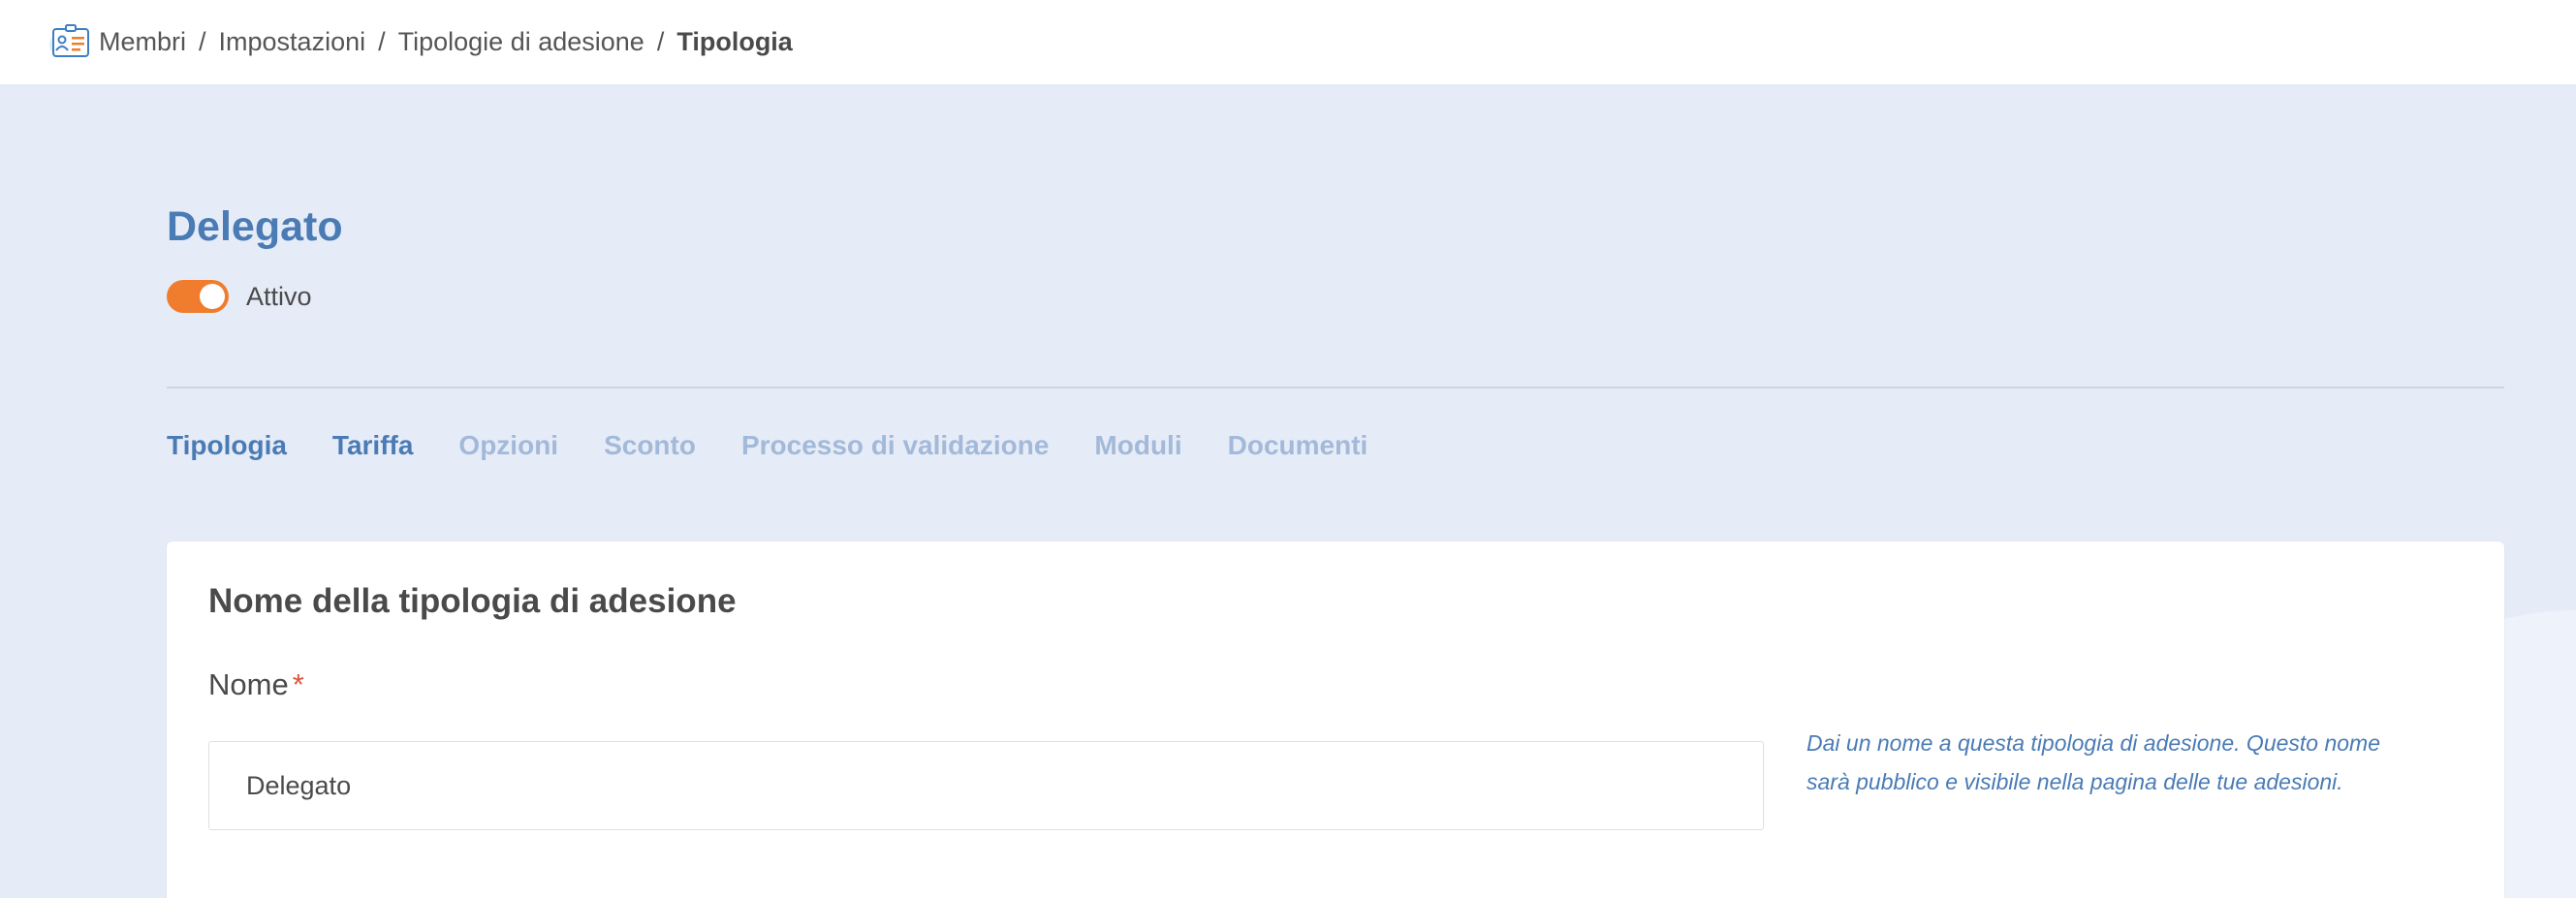  Describe the element at coordinates (298, 684) in the screenshot. I see `required-marker: *` at that location.